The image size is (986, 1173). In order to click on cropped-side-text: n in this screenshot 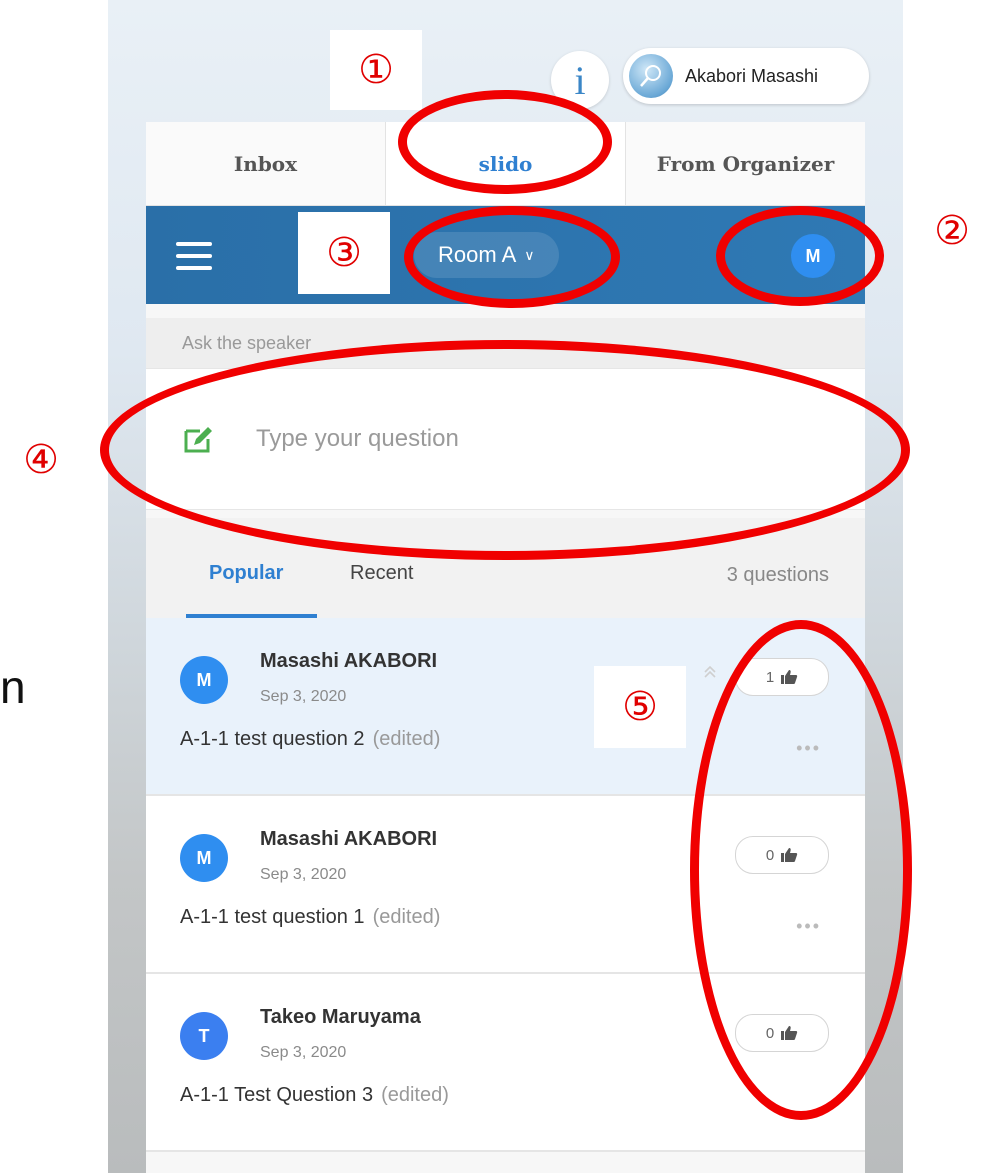, I will do `click(13, 687)`.